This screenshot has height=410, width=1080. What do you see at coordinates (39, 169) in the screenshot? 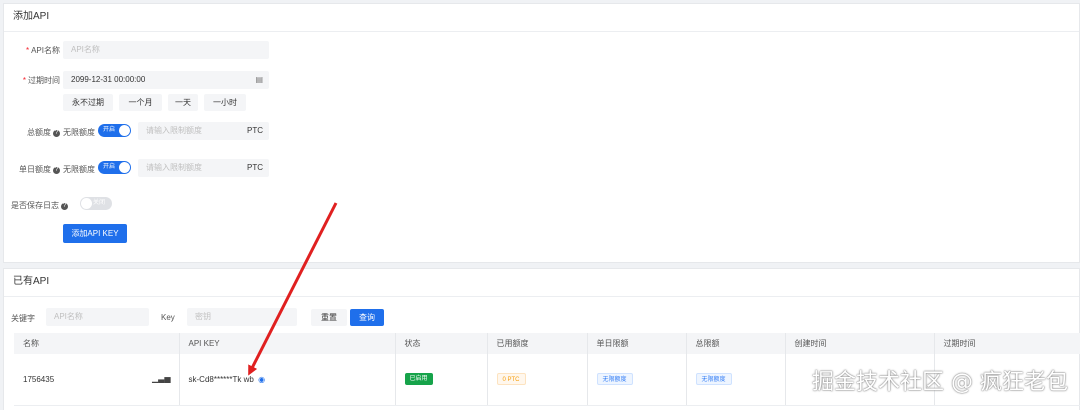
I see `daily-quota-label: 单日额度?` at bounding box center [39, 169].